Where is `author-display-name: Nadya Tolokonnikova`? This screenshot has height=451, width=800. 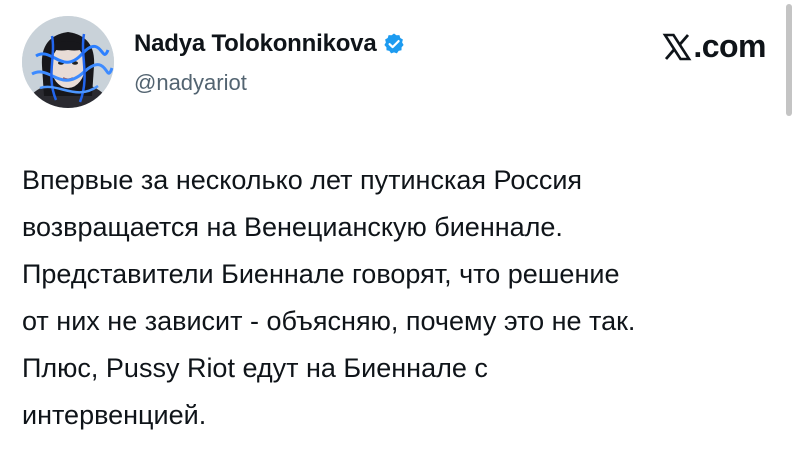
author-display-name: Nadya Tolokonnikova is located at coordinates (255, 44).